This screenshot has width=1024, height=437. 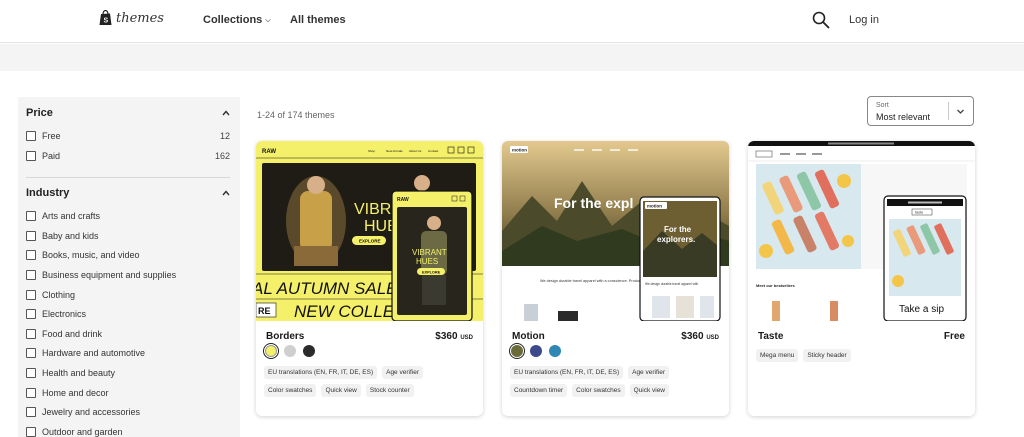 I want to click on preview-mobile-headline: VIBRANT, so click(x=429, y=252).